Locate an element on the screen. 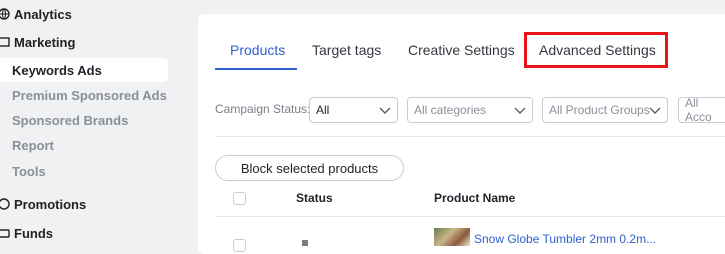  sidebar-item-premium-sponsored-ads: Premium Sponsored Ads is located at coordinates (84, 95).